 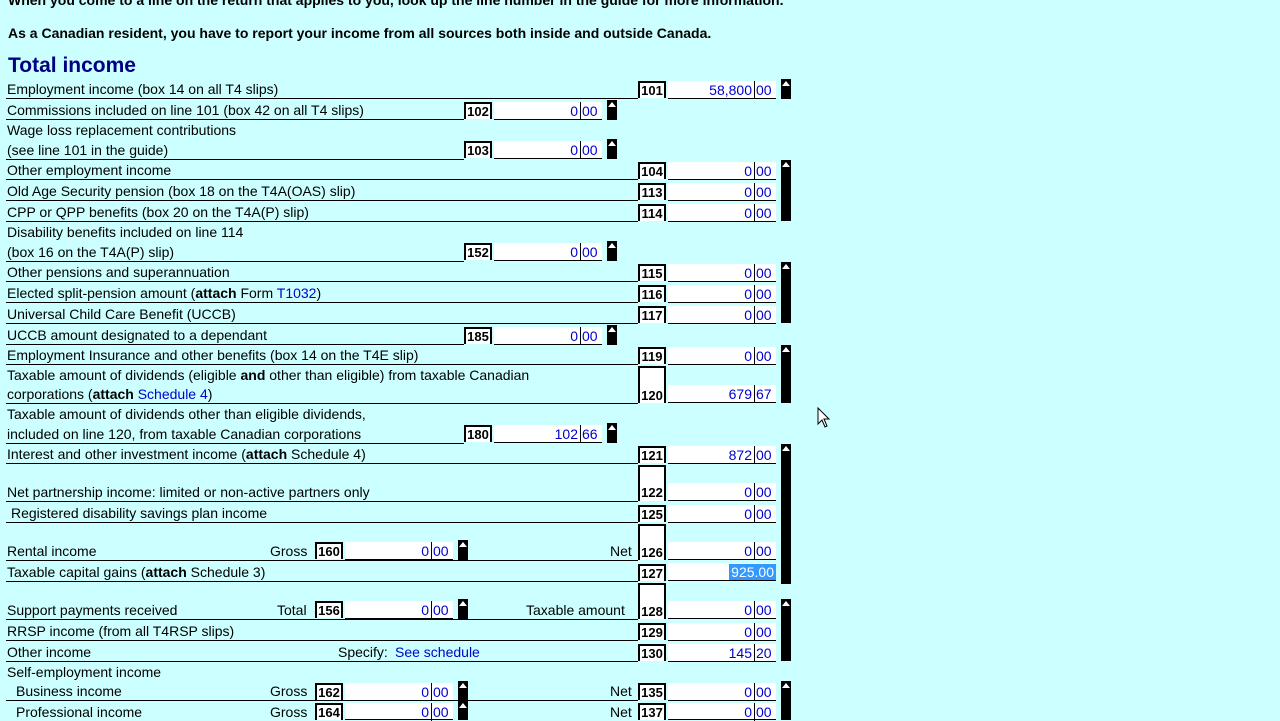 I want to click on line-box-152: 152, so click(x=478, y=251).